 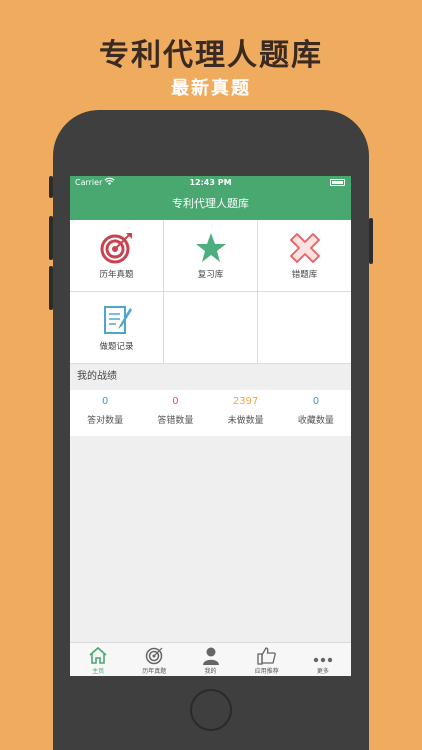 I want to click on volume-down-button, so click(x=51, y=288).